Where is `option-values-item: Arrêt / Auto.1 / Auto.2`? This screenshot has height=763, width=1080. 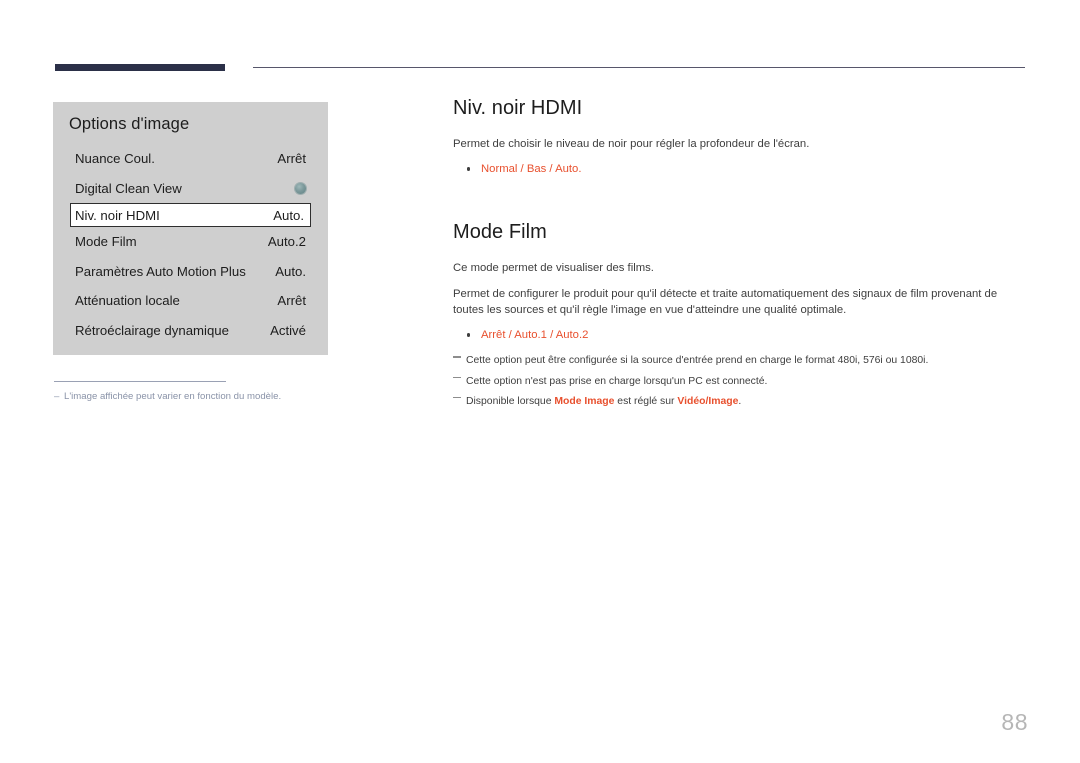
option-values-item: Arrêt / Auto.1 / Auto.2 is located at coordinates (739, 335).